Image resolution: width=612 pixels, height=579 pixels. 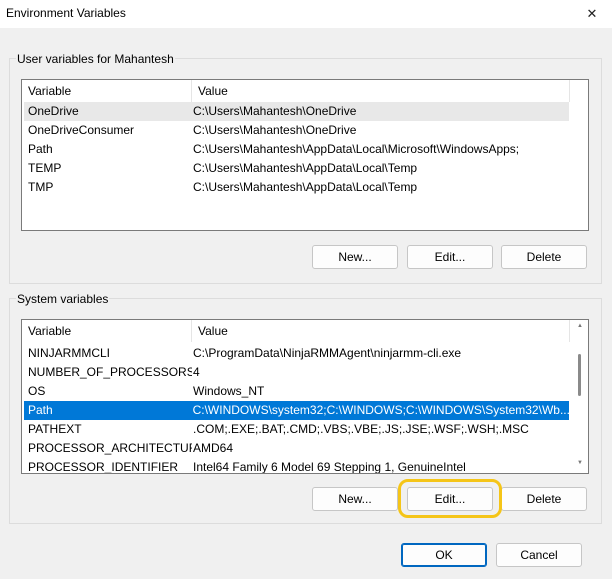 I want to click on row-variable: OneDriveConsumer, so click(x=81, y=130).